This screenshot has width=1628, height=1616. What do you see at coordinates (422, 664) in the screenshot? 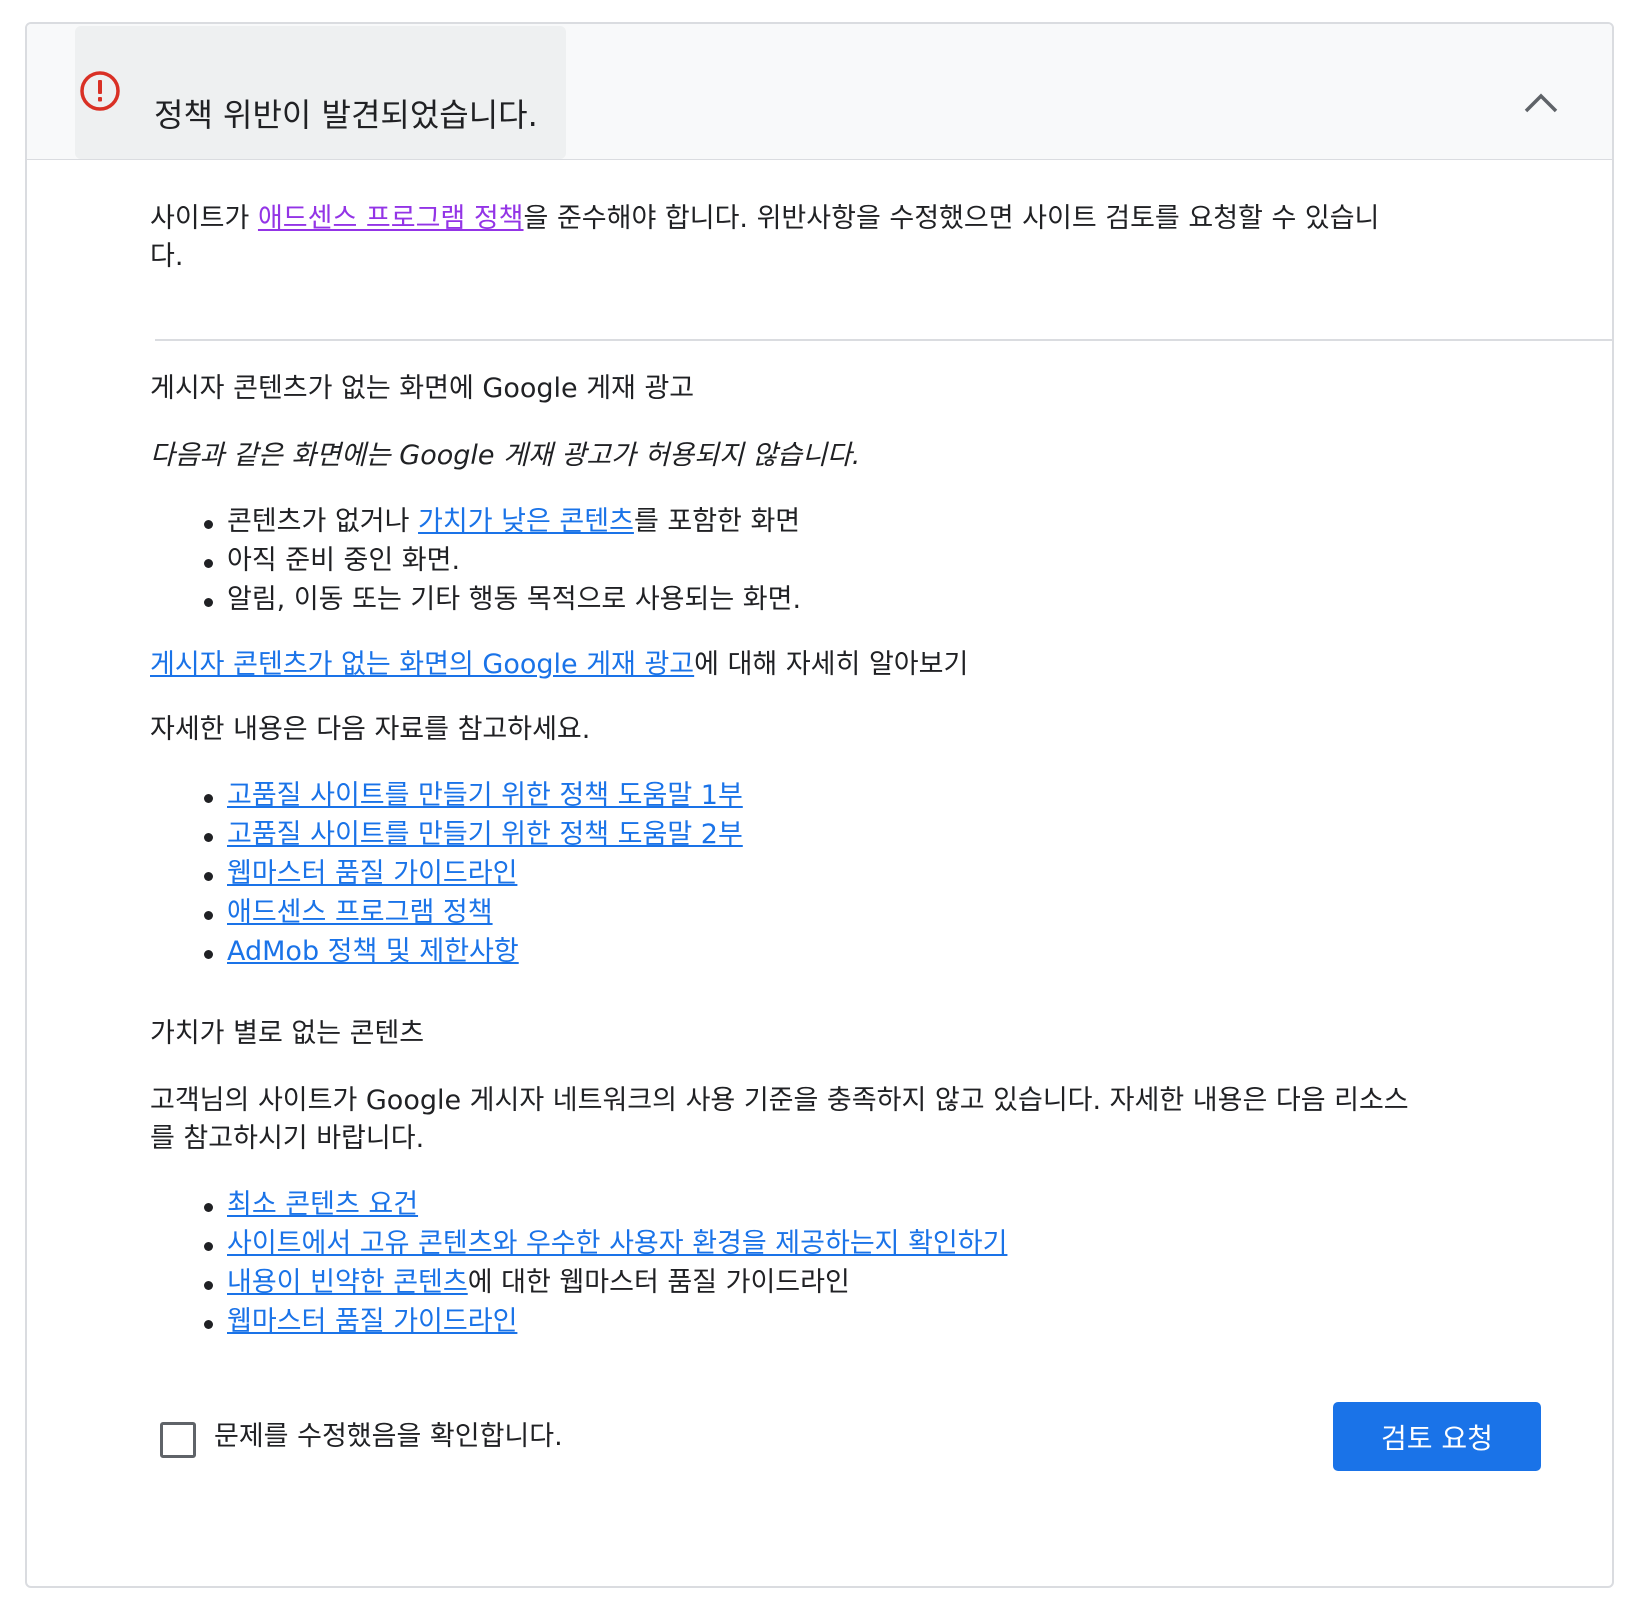
I see `learn-more-link: 게시자 콘텐츠가 없는 화면의 Google 게재 광고` at bounding box center [422, 664].